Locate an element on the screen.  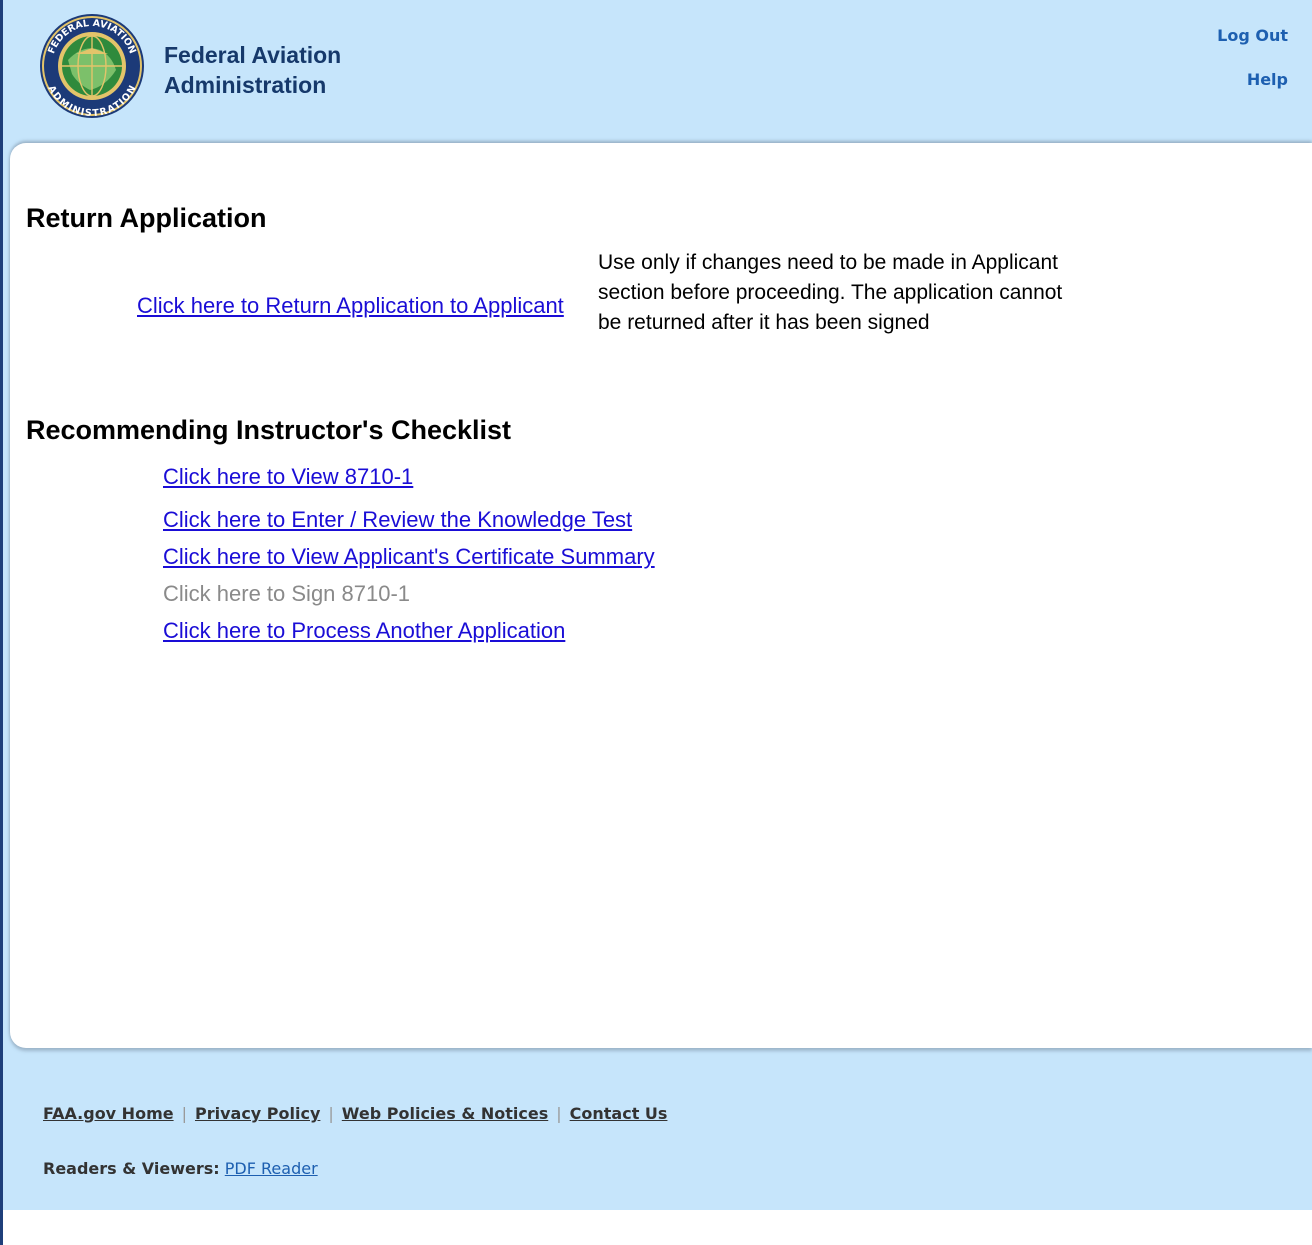
footer-contact-us-link: Contact Us is located at coordinates (619, 1113).